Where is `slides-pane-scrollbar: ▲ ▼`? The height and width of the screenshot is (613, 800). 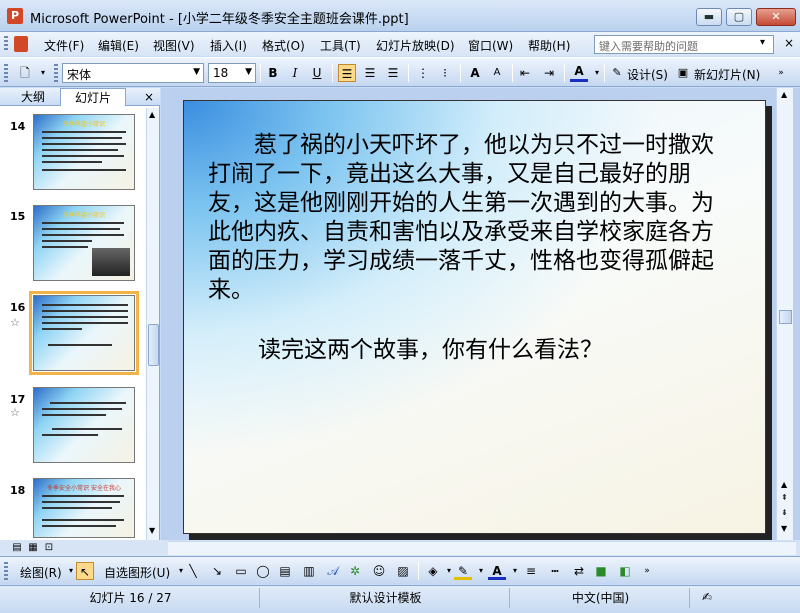
slides-pane-scrollbar: ▲ ▼ is located at coordinates (152, 324).